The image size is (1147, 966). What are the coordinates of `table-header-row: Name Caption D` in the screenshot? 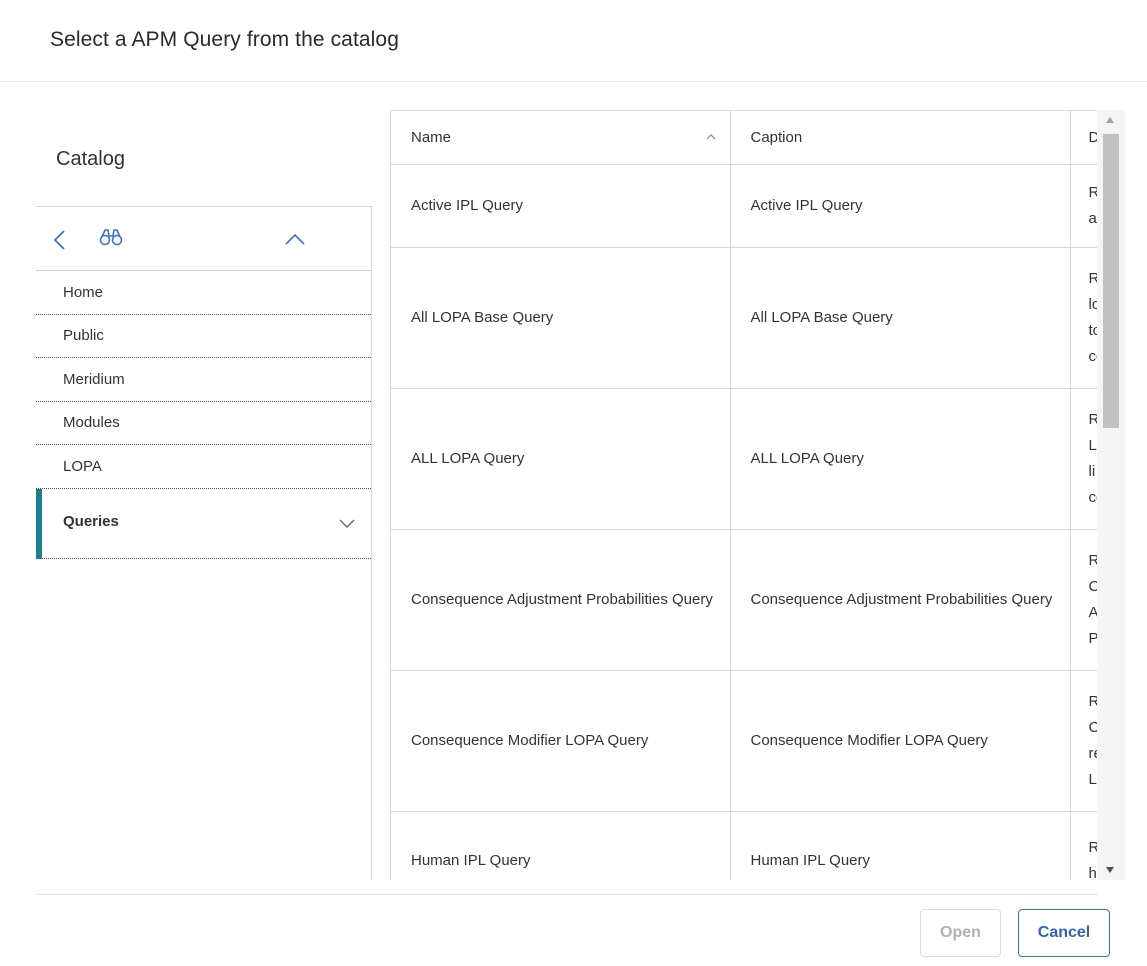 It's located at (744, 138).